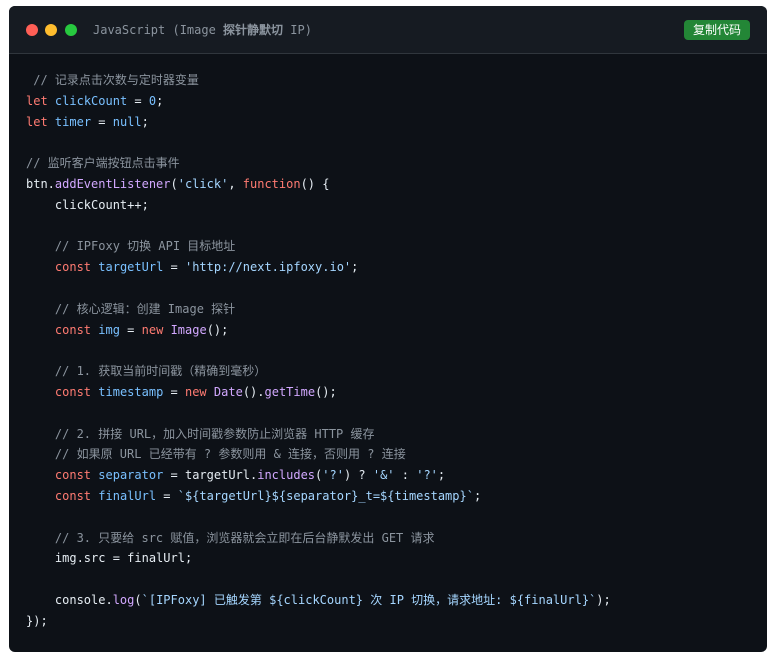  I want to click on code-token-default: ();, so click(326, 391).